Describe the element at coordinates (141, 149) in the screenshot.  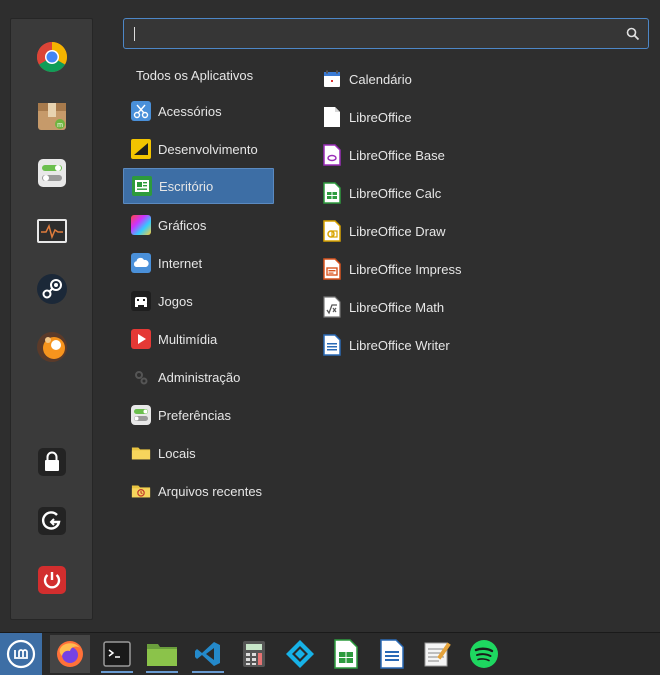
I see `development-icon` at that location.